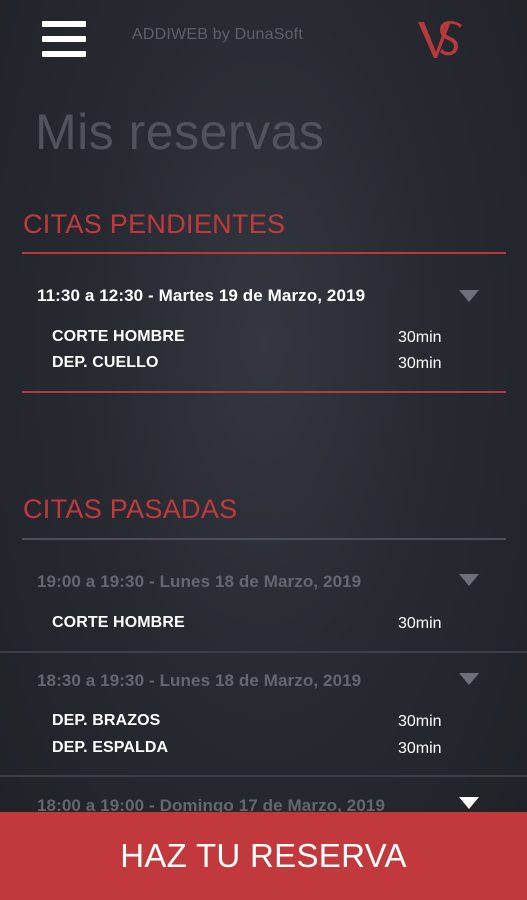 Image resolution: width=527 pixels, height=900 pixels. I want to click on page-title: Mis reservas, so click(180, 132).